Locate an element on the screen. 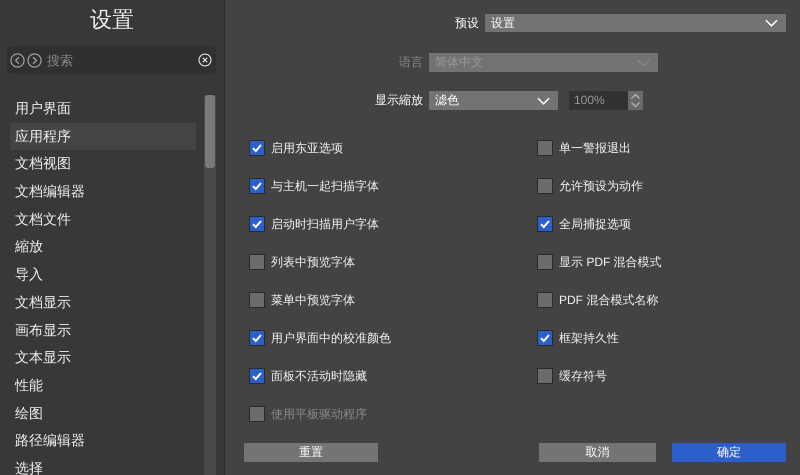  option-label: 启动时扫描用户字体 is located at coordinates (325, 224).